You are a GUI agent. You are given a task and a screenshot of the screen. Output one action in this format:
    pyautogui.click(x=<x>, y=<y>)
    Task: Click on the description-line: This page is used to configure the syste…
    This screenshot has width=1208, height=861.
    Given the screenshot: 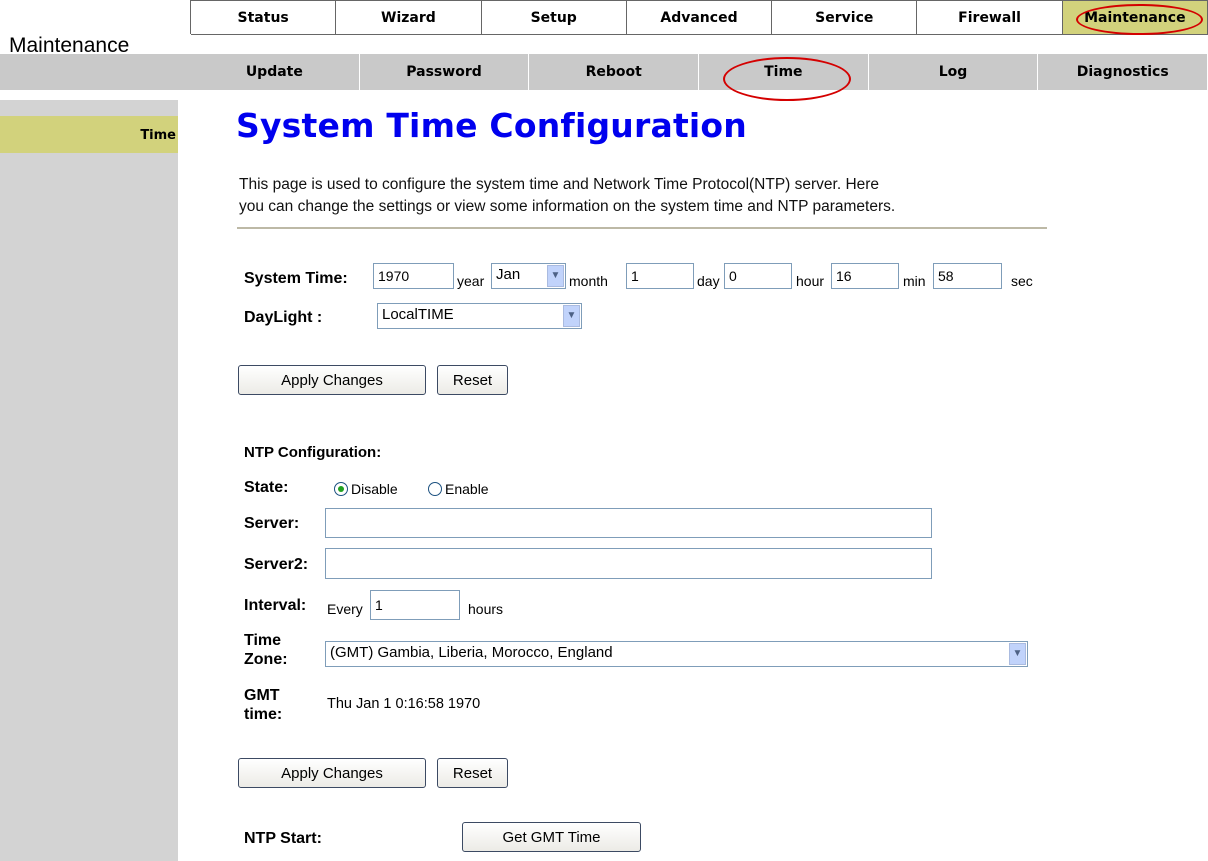 What is the action you would take?
    pyautogui.click(x=559, y=184)
    